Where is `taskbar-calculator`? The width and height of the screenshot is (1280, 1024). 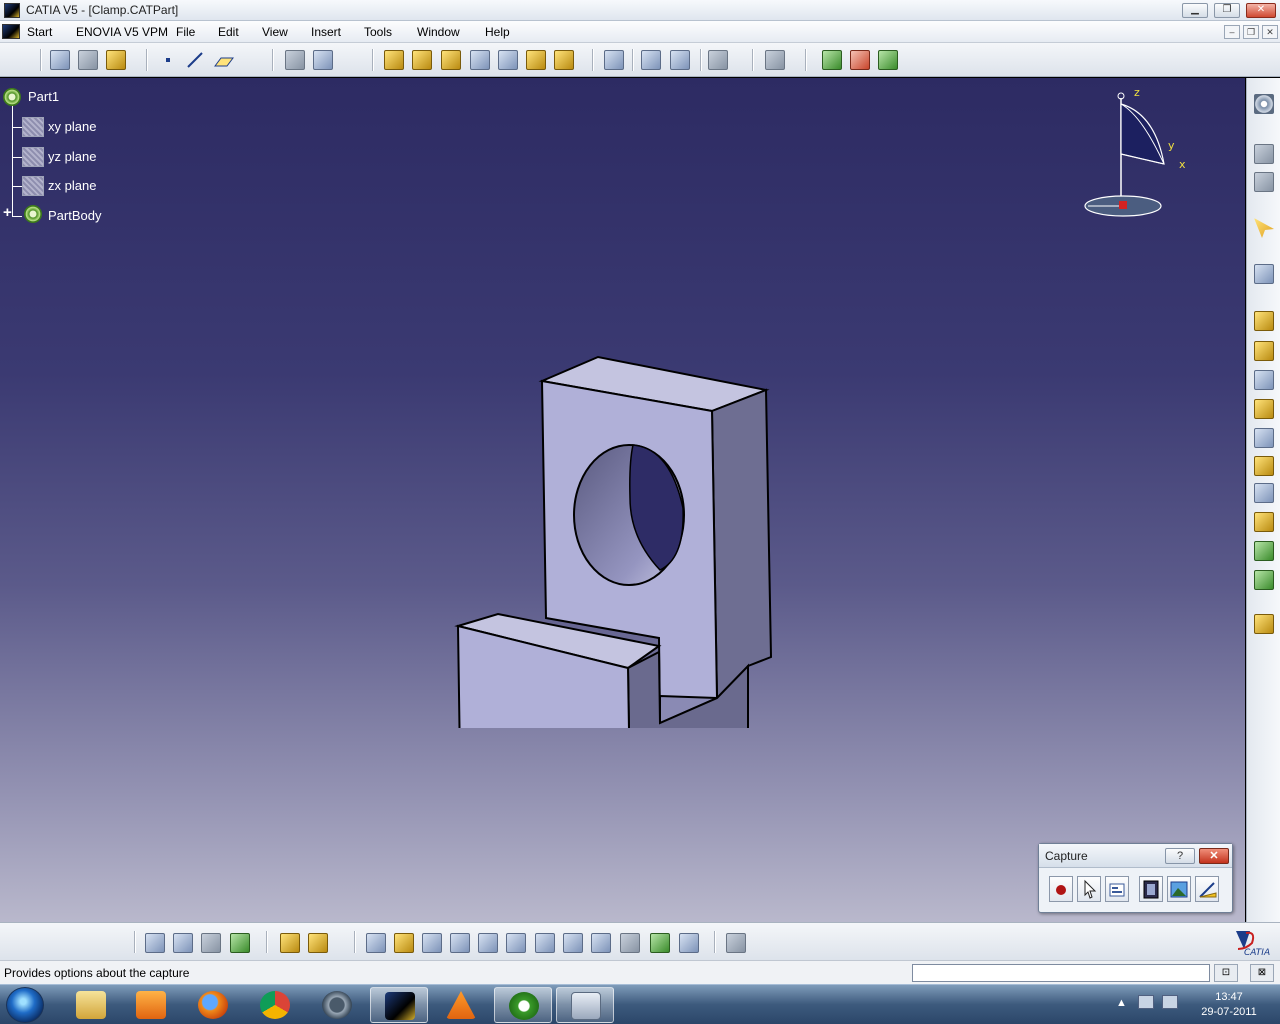 taskbar-calculator is located at coordinates (585, 1005).